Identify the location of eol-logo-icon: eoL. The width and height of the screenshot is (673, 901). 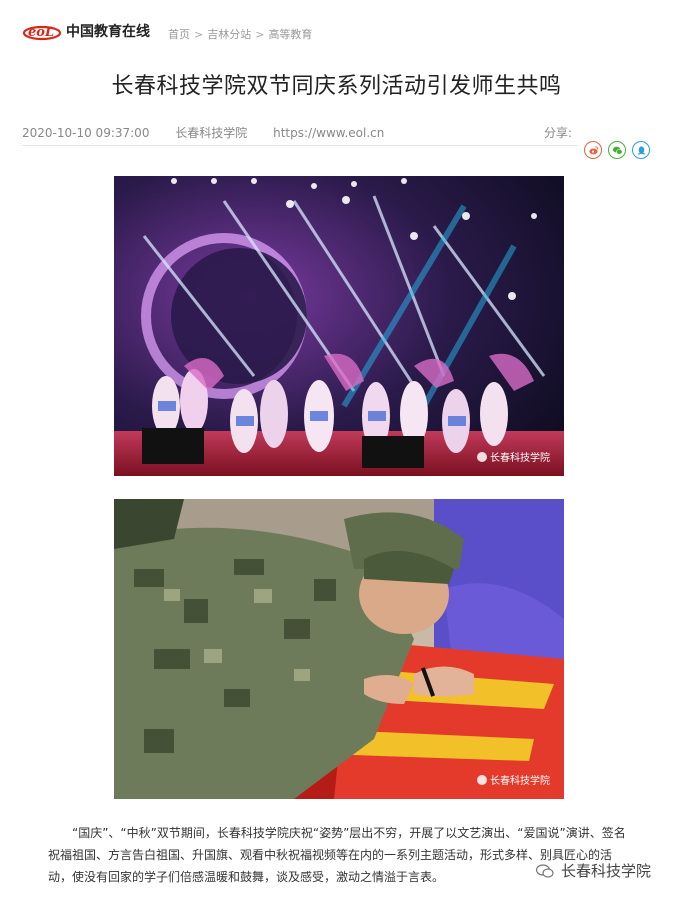
(42, 33).